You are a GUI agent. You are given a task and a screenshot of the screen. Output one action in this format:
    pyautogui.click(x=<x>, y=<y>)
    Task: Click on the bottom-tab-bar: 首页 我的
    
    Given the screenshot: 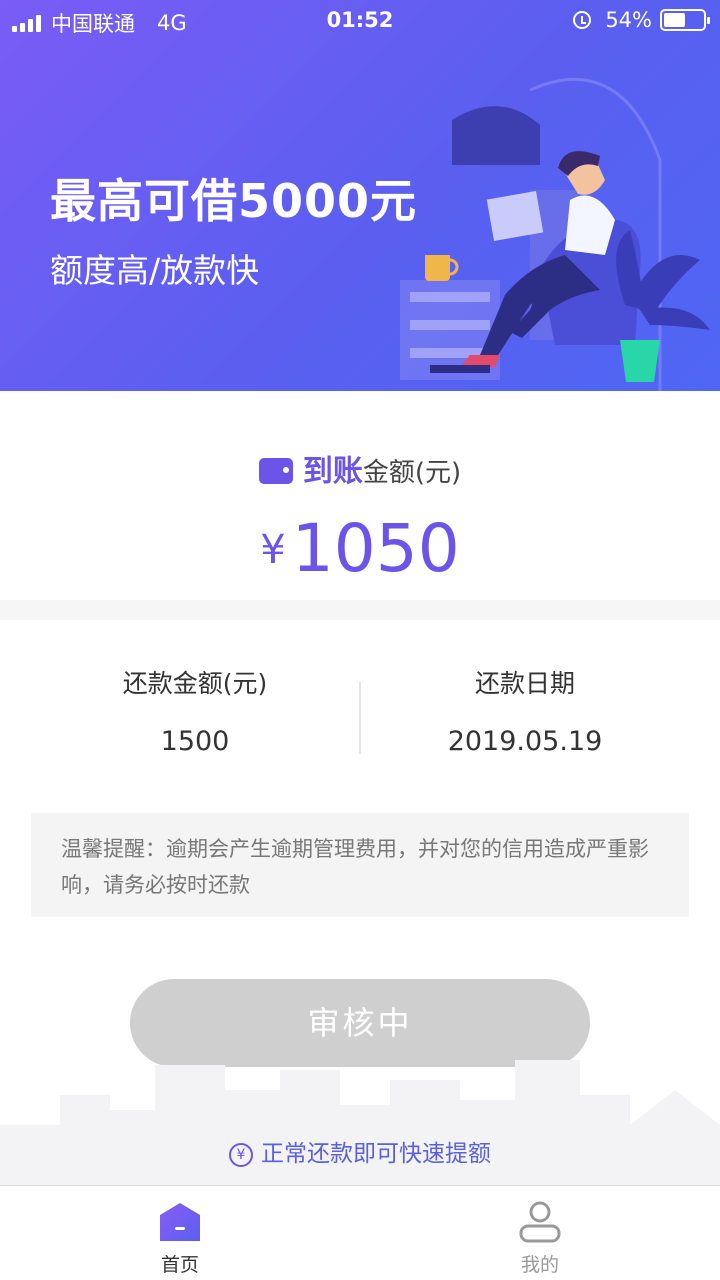 What is the action you would take?
    pyautogui.click(x=360, y=1232)
    